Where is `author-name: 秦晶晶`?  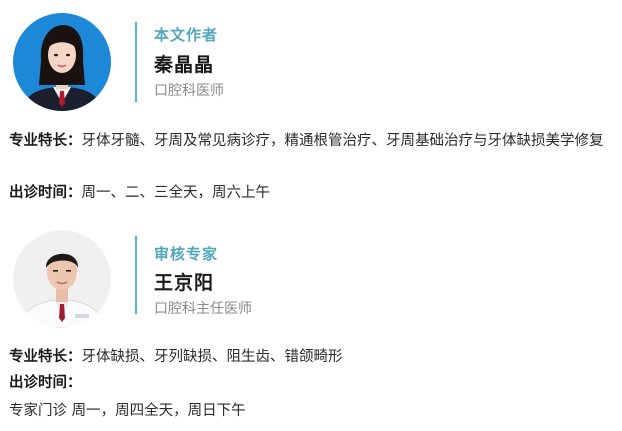
author-name: 秦晶晶 is located at coordinates (184, 65).